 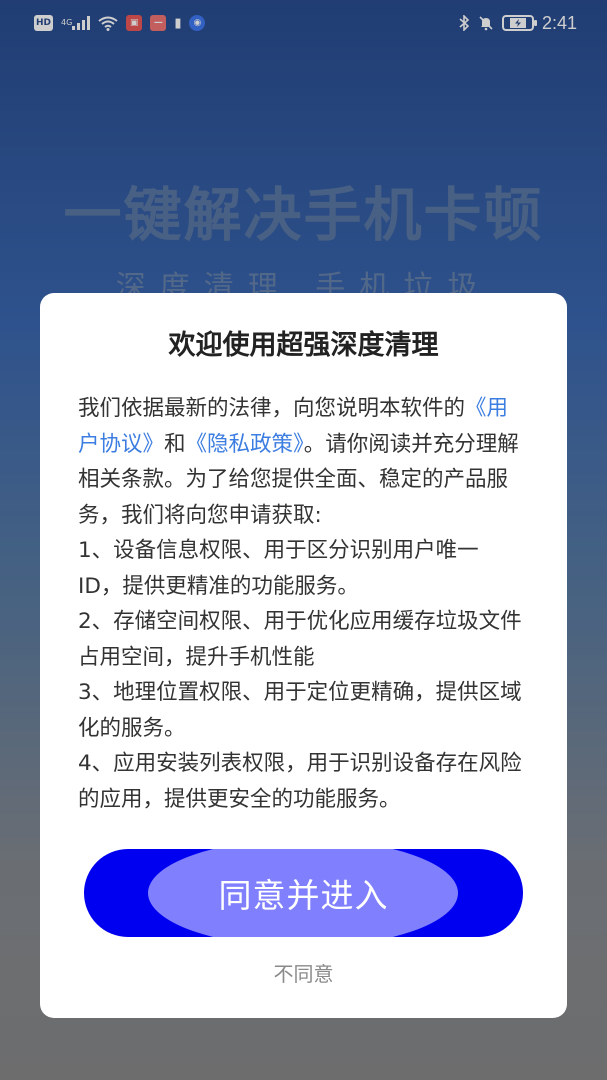 I want to click on privacy-policy-link: 《隐私政策》, so click(x=245, y=444).